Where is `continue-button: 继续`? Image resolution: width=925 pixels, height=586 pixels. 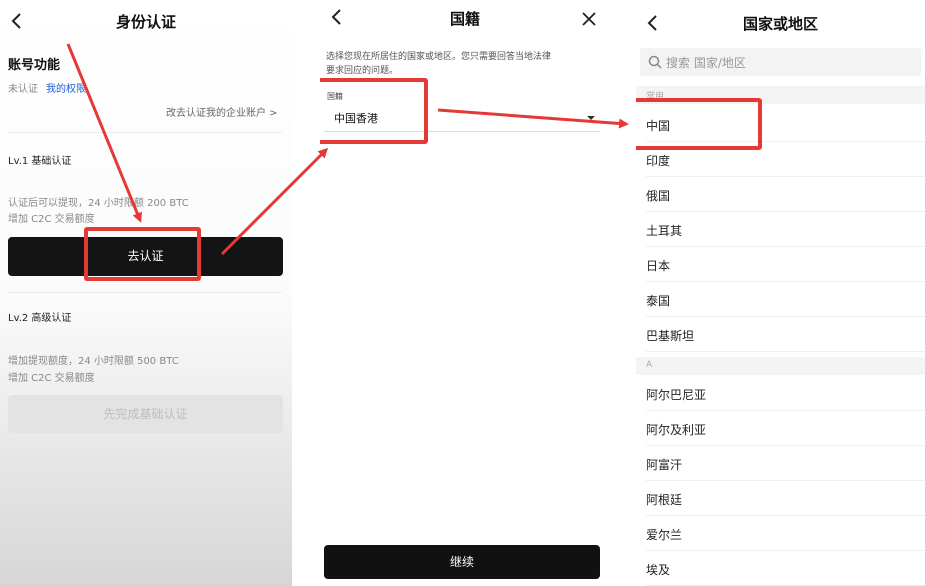
continue-button: 继续 is located at coordinates (462, 562).